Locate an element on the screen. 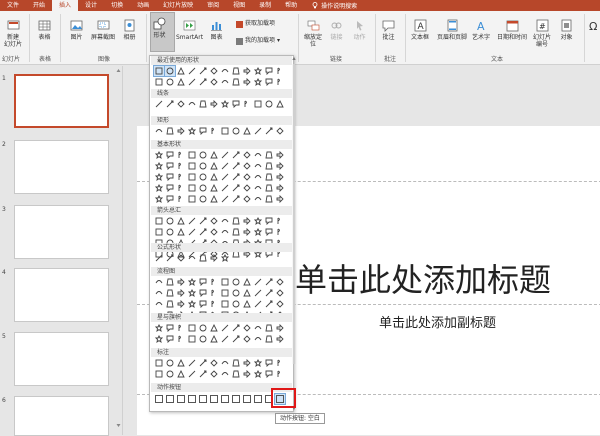  tab-record: 录制 is located at coordinates (265, 5).